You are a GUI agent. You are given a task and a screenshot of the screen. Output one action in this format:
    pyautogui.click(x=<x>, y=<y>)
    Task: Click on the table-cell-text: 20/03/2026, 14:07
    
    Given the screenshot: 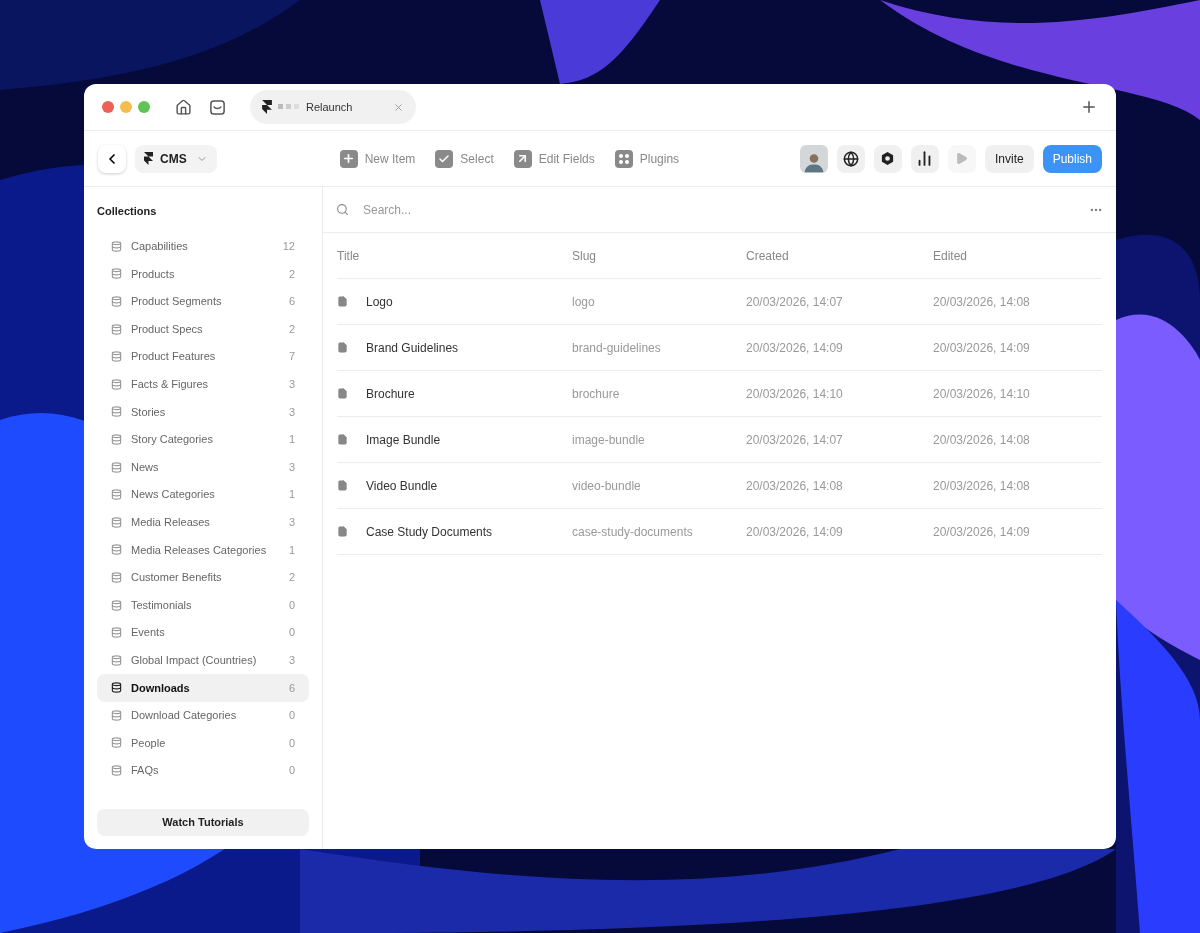 What is the action you would take?
    pyautogui.click(x=795, y=302)
    